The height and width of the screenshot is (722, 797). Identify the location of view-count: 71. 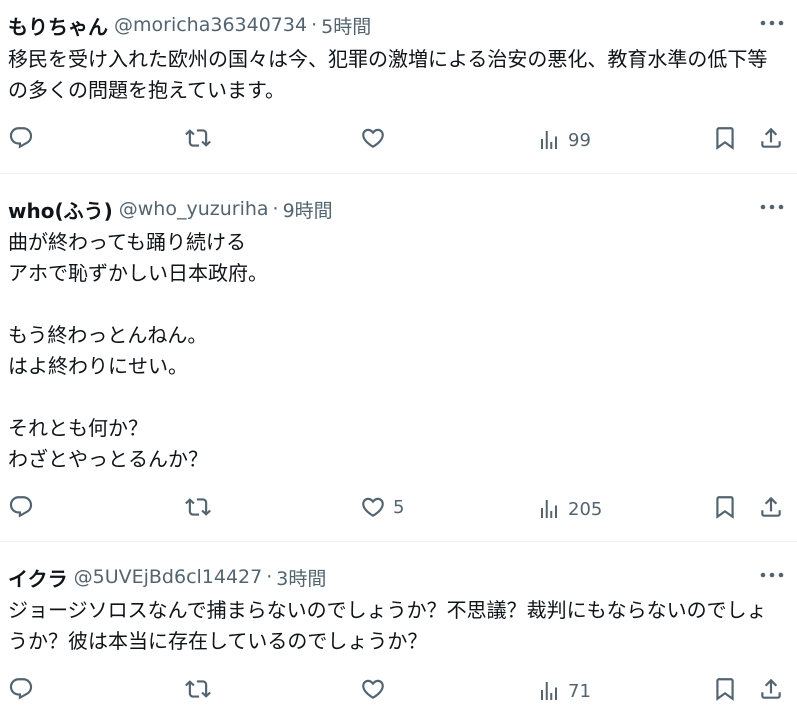
(579, 691).